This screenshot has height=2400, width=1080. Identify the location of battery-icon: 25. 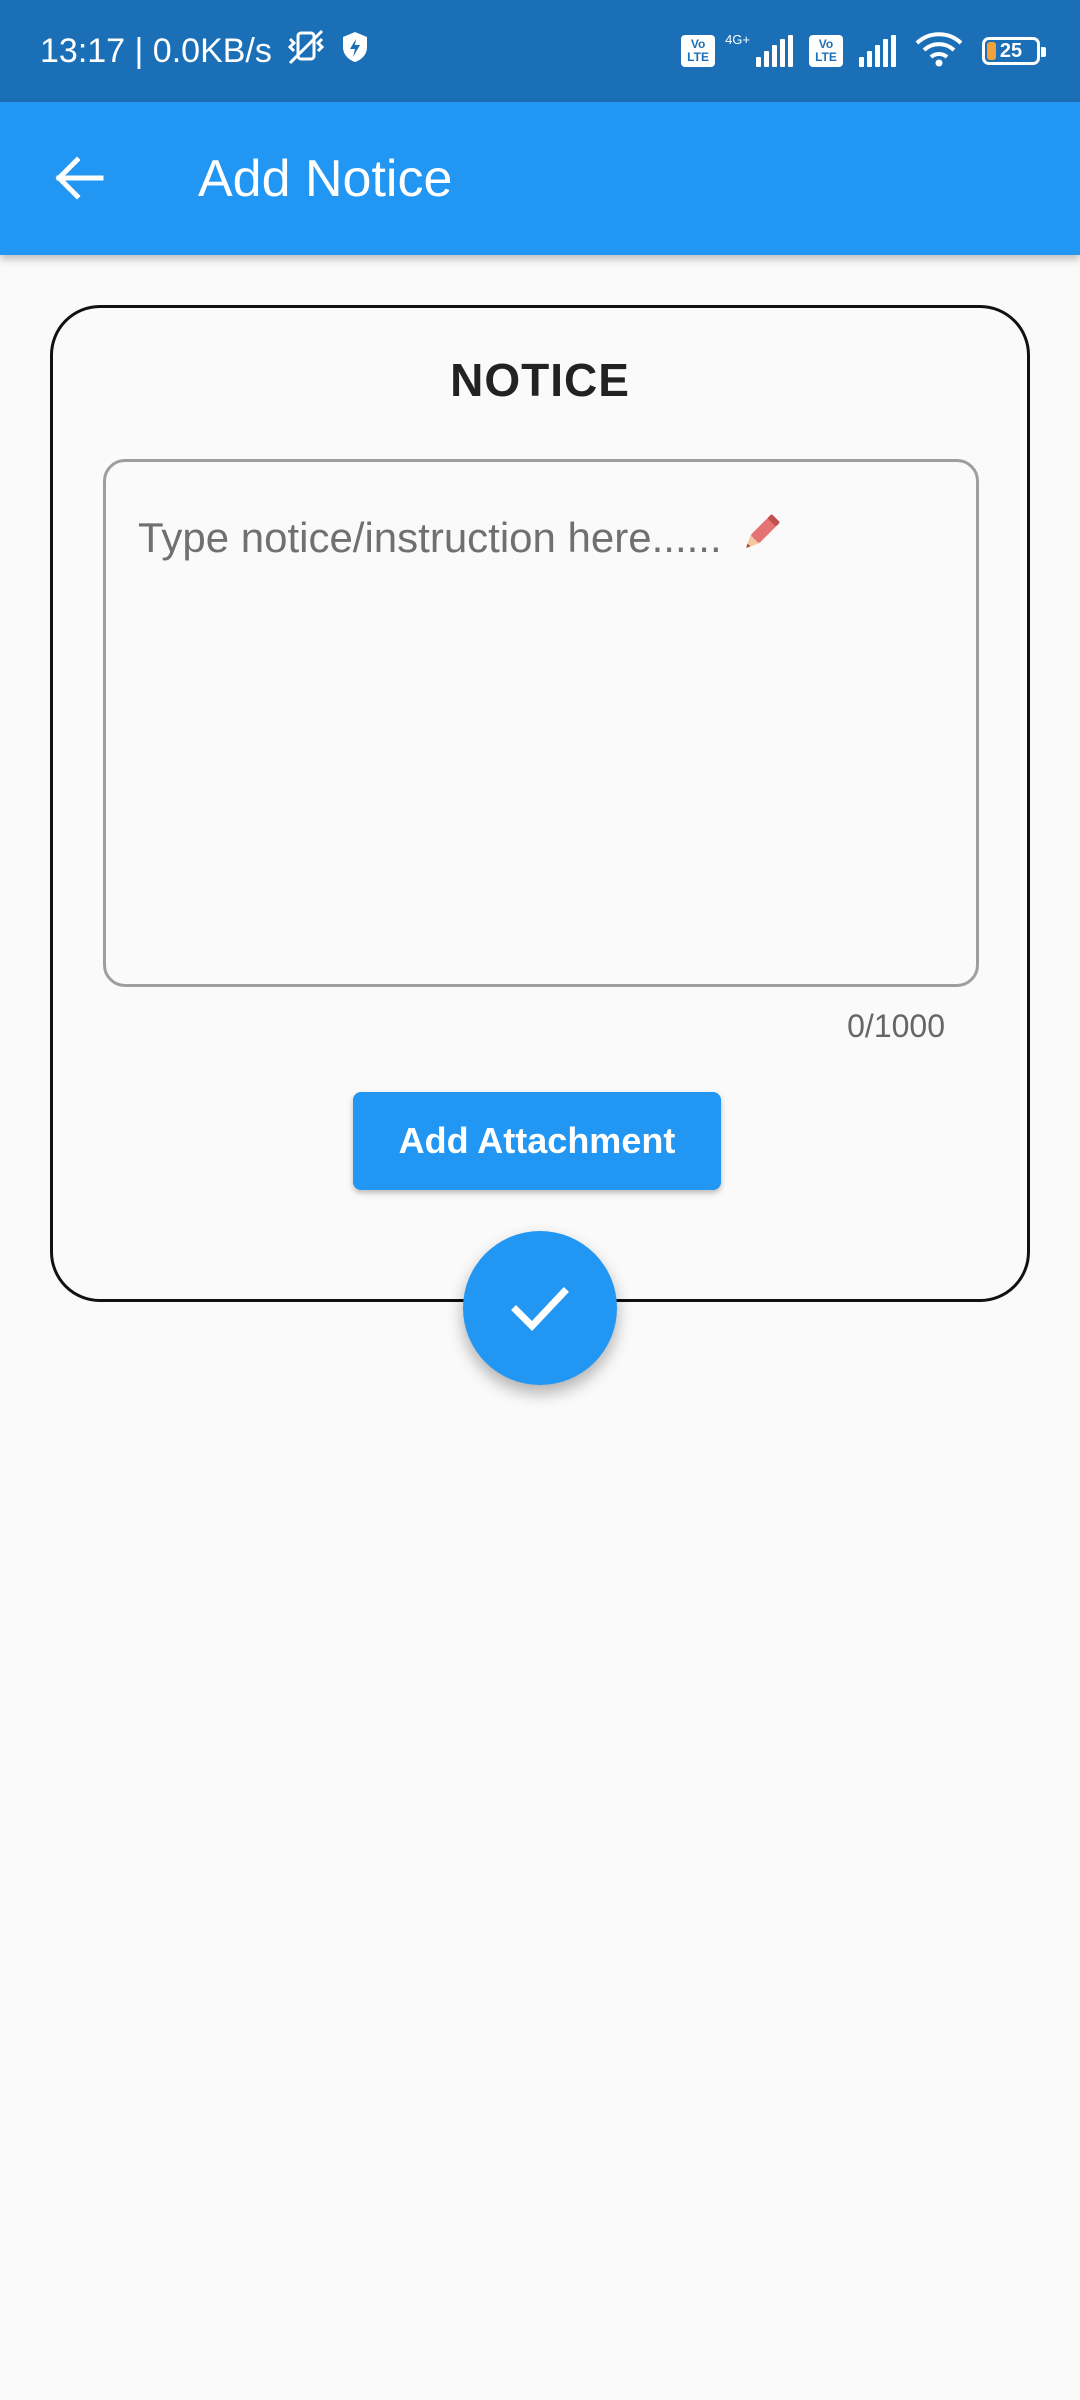
(1014, 51).